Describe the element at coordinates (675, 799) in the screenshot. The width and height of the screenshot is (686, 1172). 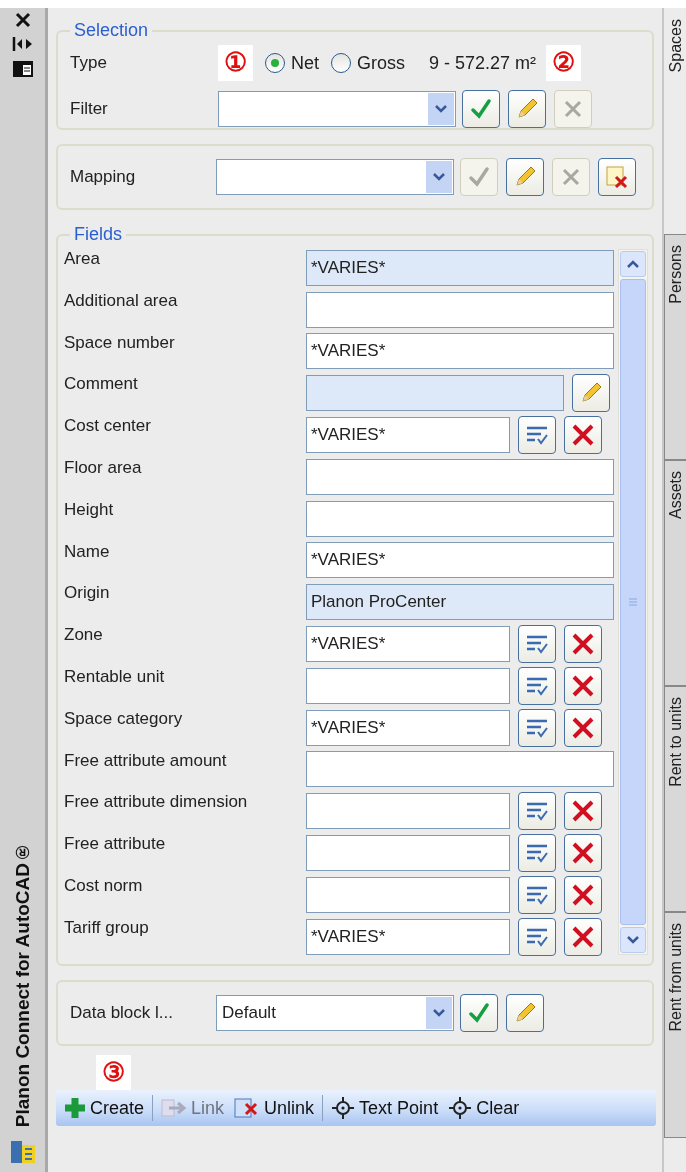
I see `side-tab: Rent to units` at that location.